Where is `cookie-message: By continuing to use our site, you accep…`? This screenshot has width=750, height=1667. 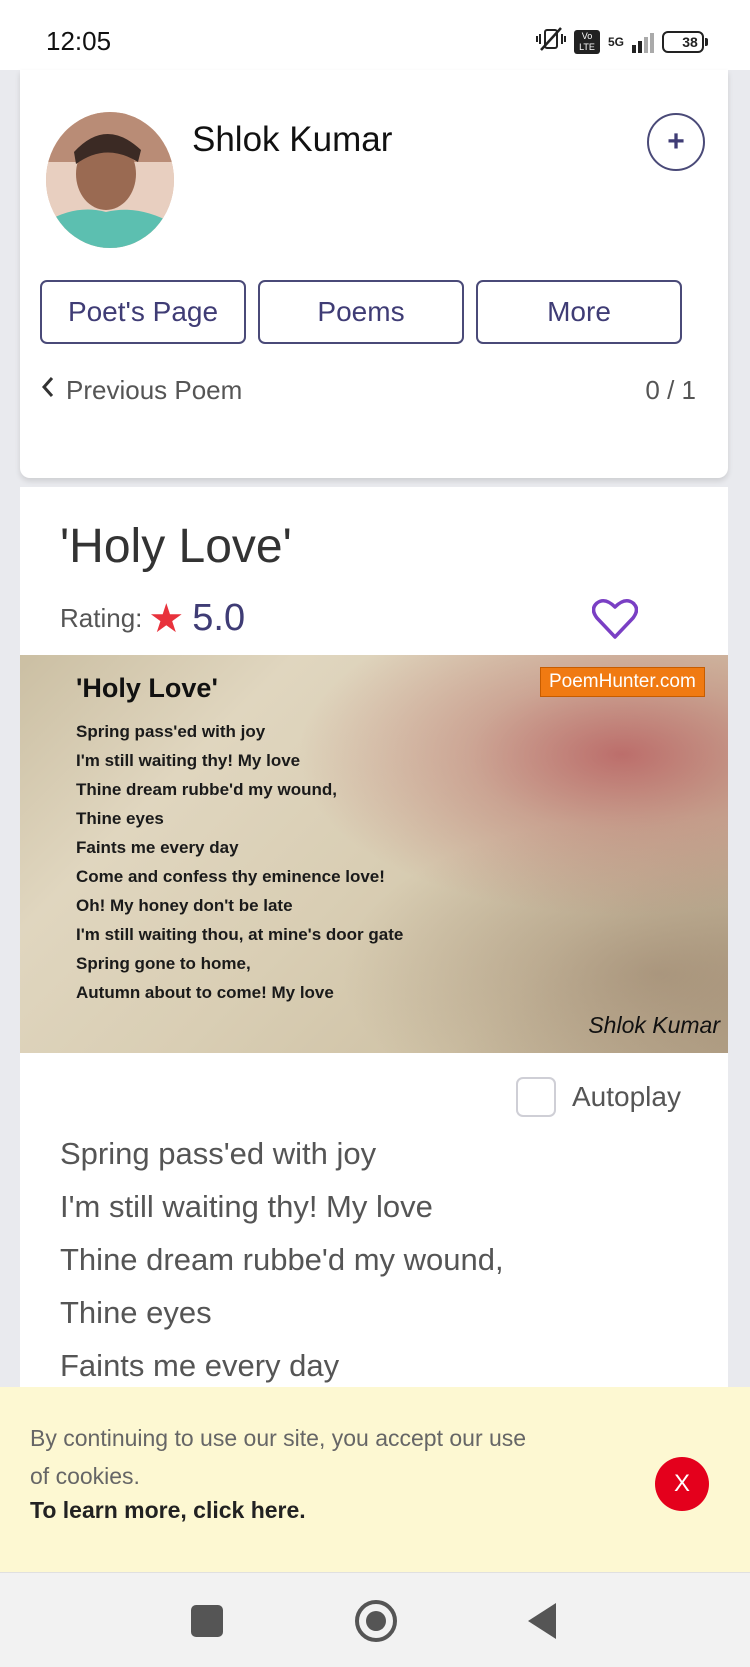
cookie-message: By continuing to use our site, you accep… is located at coordinates (278, 1457).